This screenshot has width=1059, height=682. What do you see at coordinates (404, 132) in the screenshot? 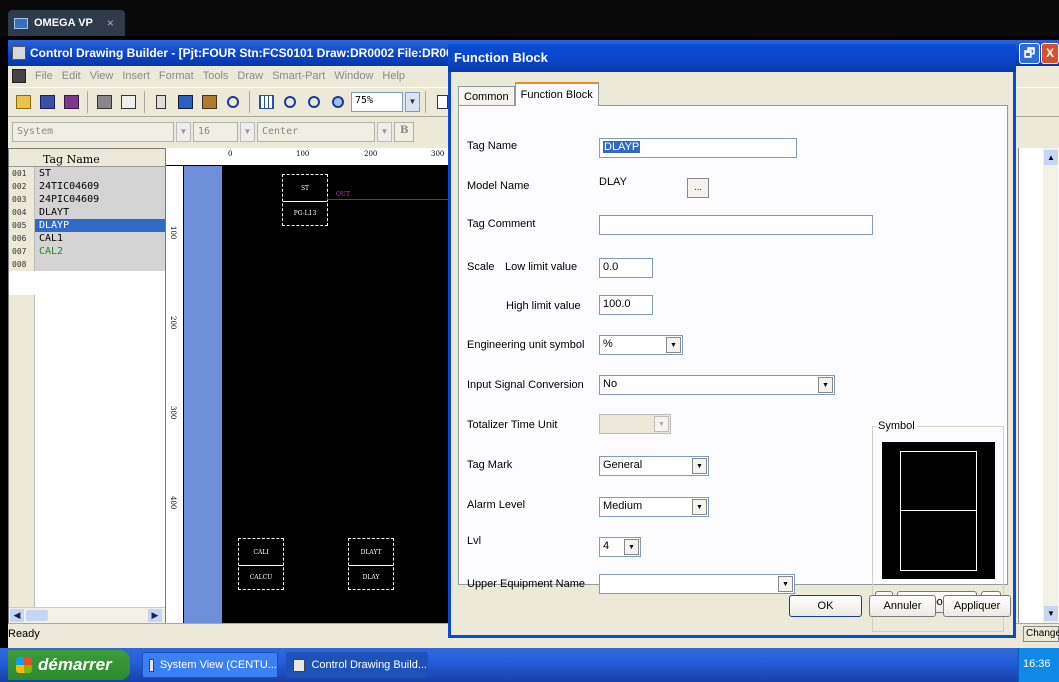
I see `bold-button: B` at bounding box center [404, 132].